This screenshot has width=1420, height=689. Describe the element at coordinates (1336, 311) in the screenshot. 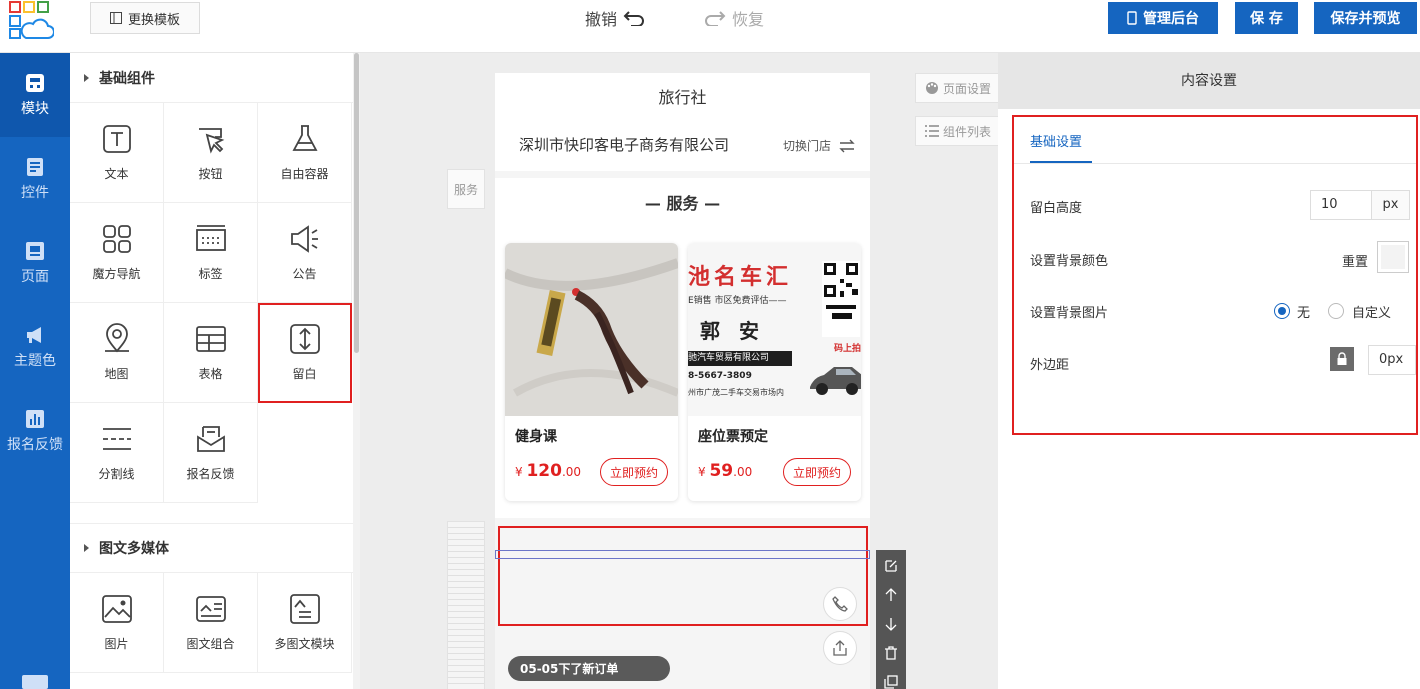

I see `bg-image-custom-radio` at that location.